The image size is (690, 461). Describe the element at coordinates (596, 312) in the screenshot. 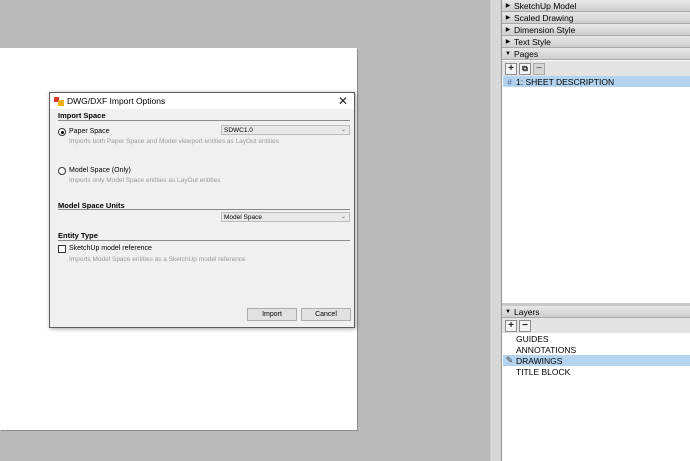

I see `section-layers: ▼ Layers` at that location.